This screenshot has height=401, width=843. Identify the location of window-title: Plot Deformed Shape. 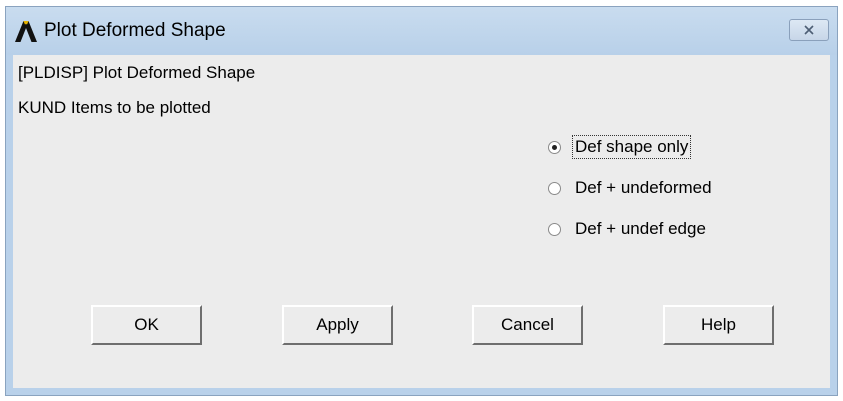
(135, 30).